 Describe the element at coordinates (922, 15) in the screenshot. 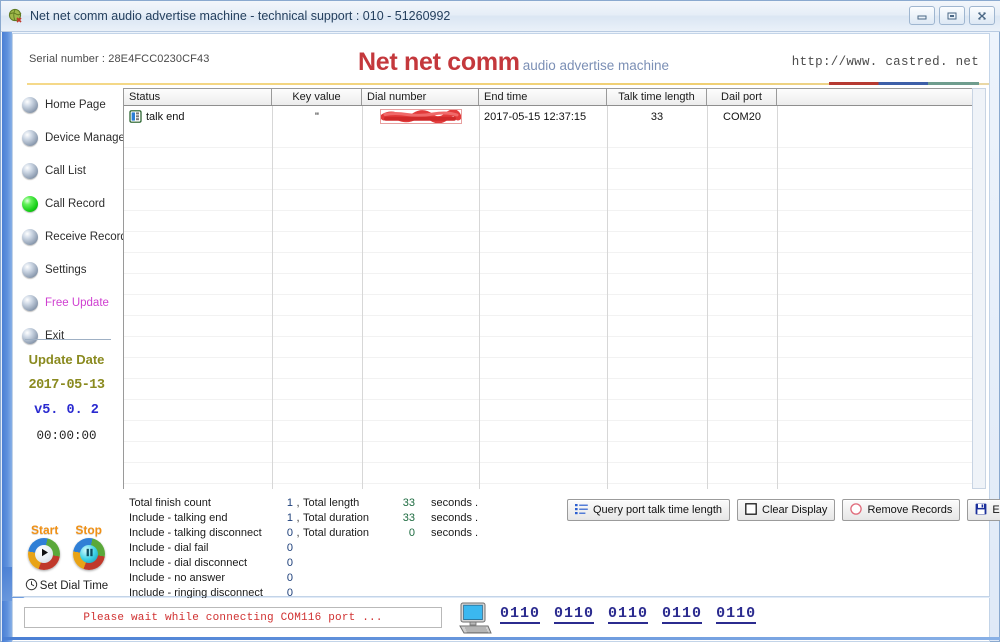

I see `minimize-button` at that location.